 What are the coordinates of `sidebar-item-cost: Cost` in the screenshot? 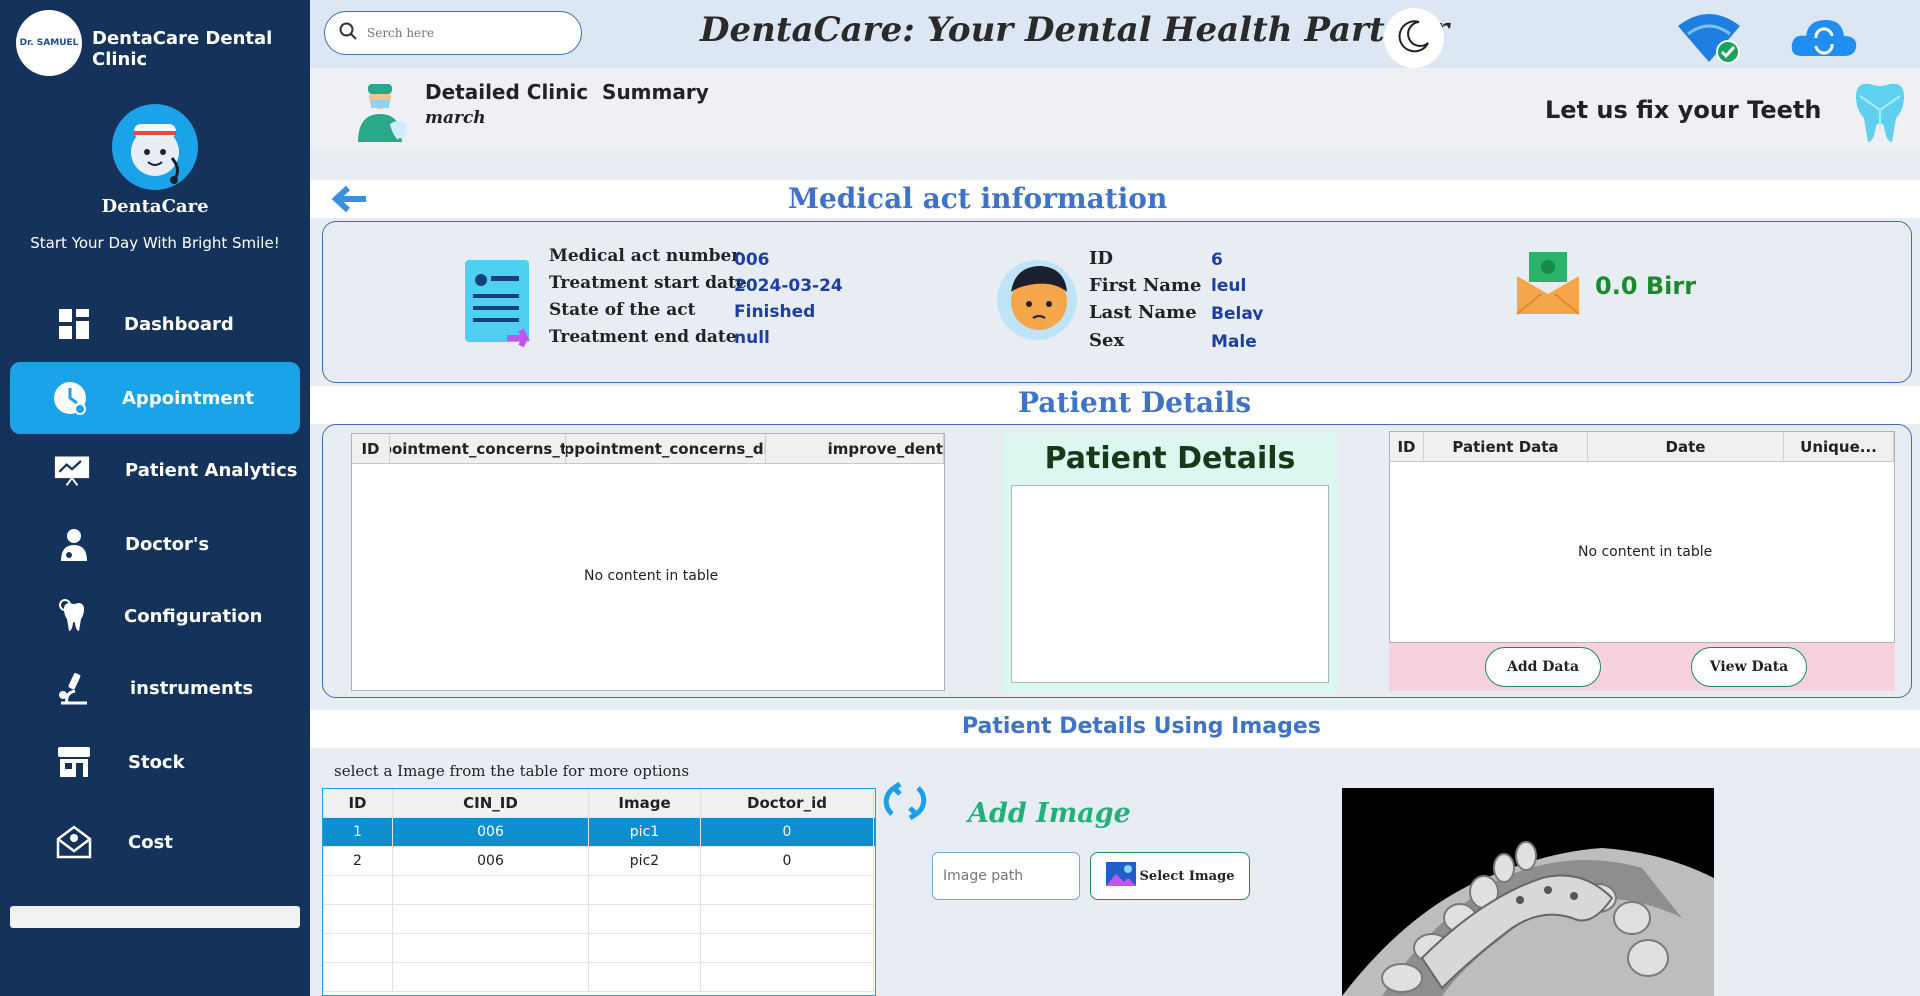 It's located at (155, 842).